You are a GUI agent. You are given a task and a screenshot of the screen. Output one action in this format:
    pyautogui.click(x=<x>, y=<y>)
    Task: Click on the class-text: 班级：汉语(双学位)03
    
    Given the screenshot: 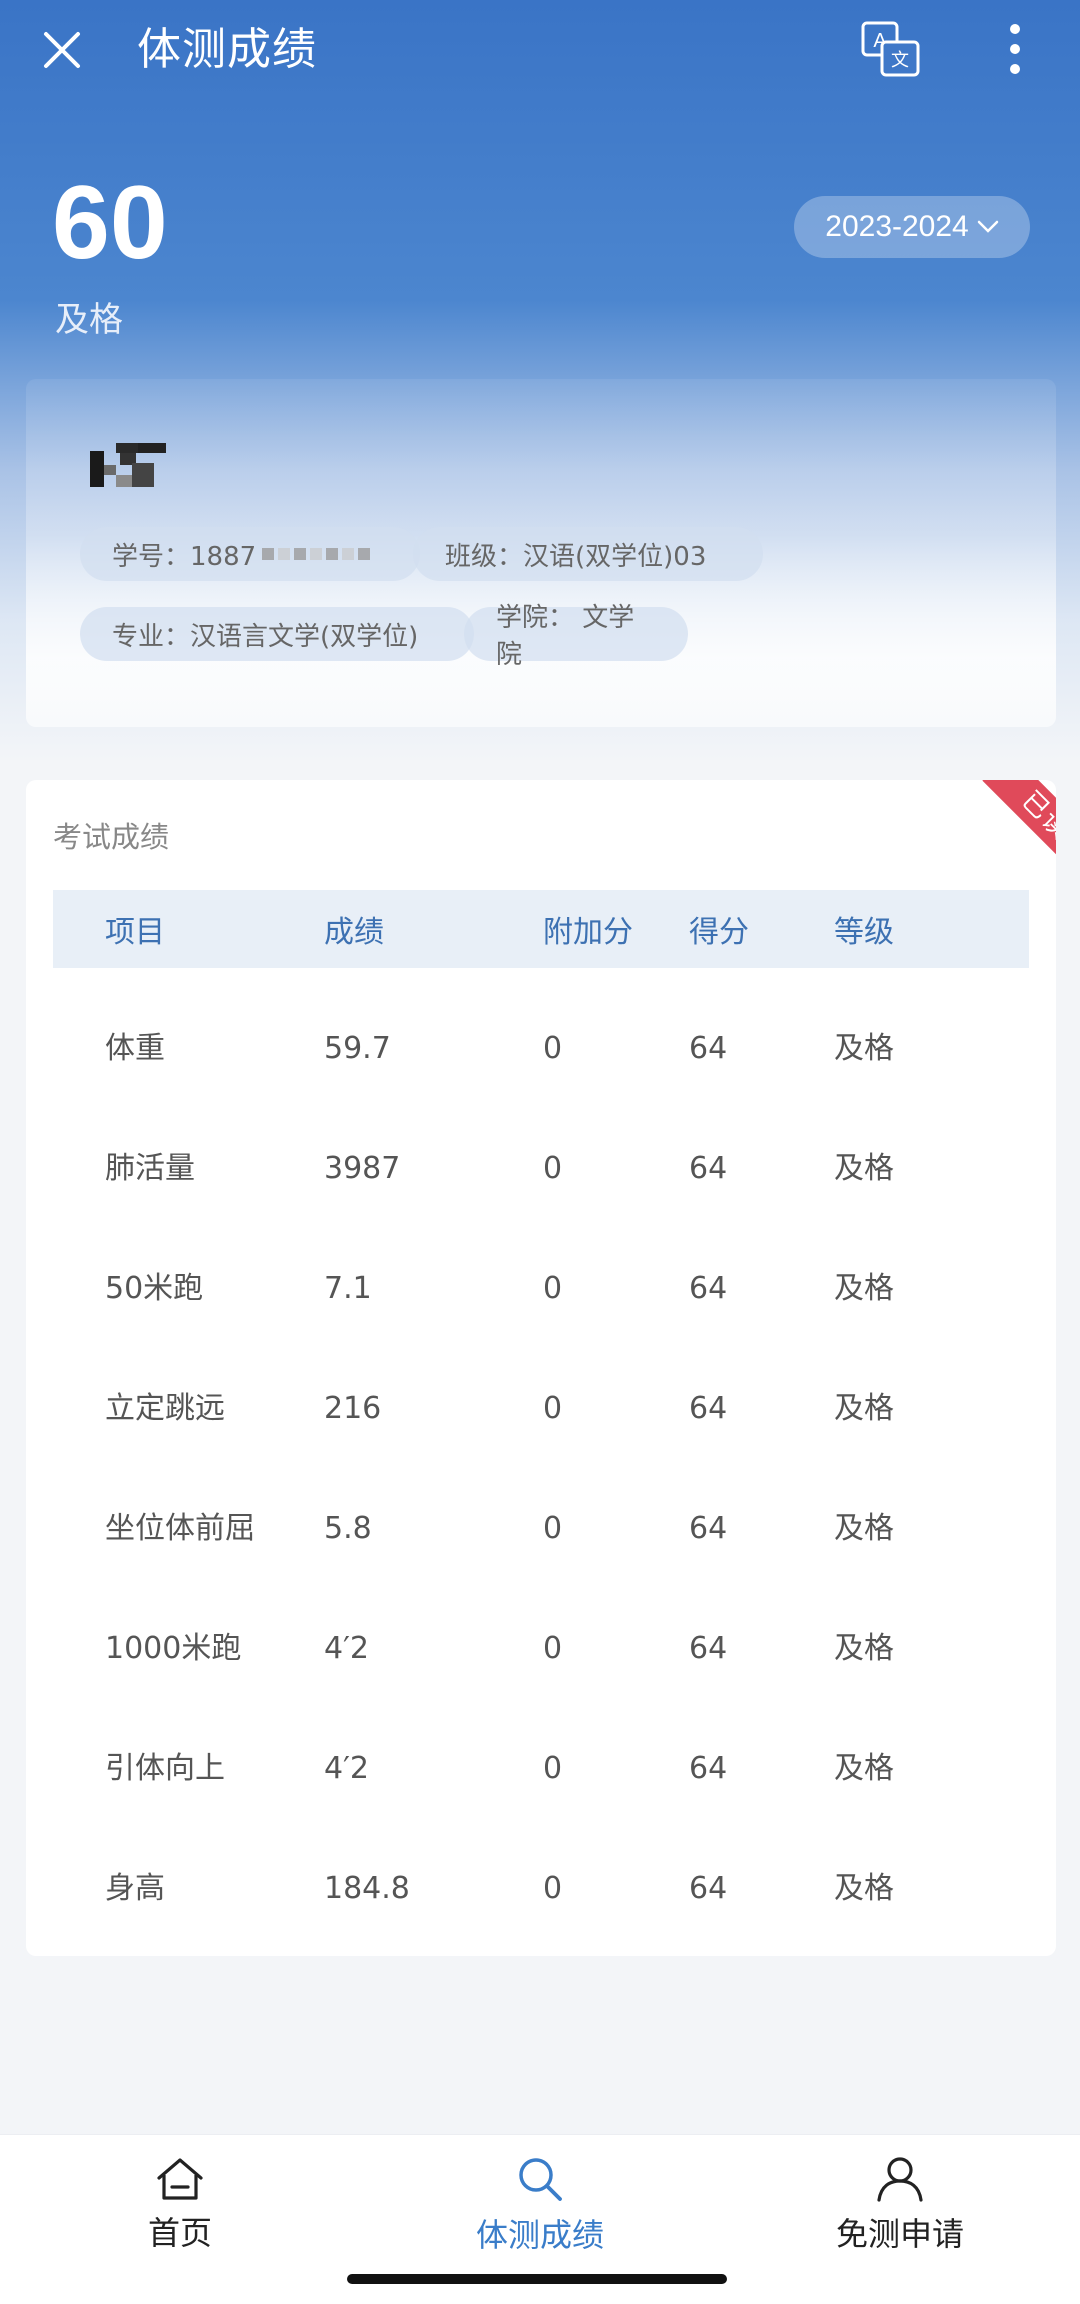 What is the action you would take?
    pyautogui.click(x=576, y=556)
    